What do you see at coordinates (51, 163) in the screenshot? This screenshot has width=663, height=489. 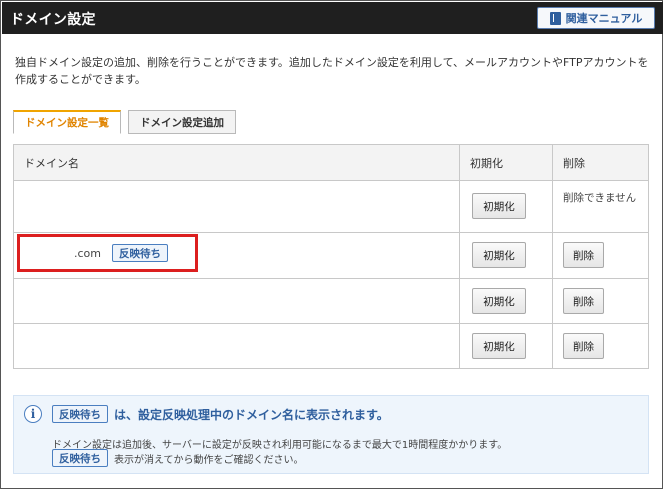 I see `column-header-domain: ドメイン名` at bounding box center [51, 163].